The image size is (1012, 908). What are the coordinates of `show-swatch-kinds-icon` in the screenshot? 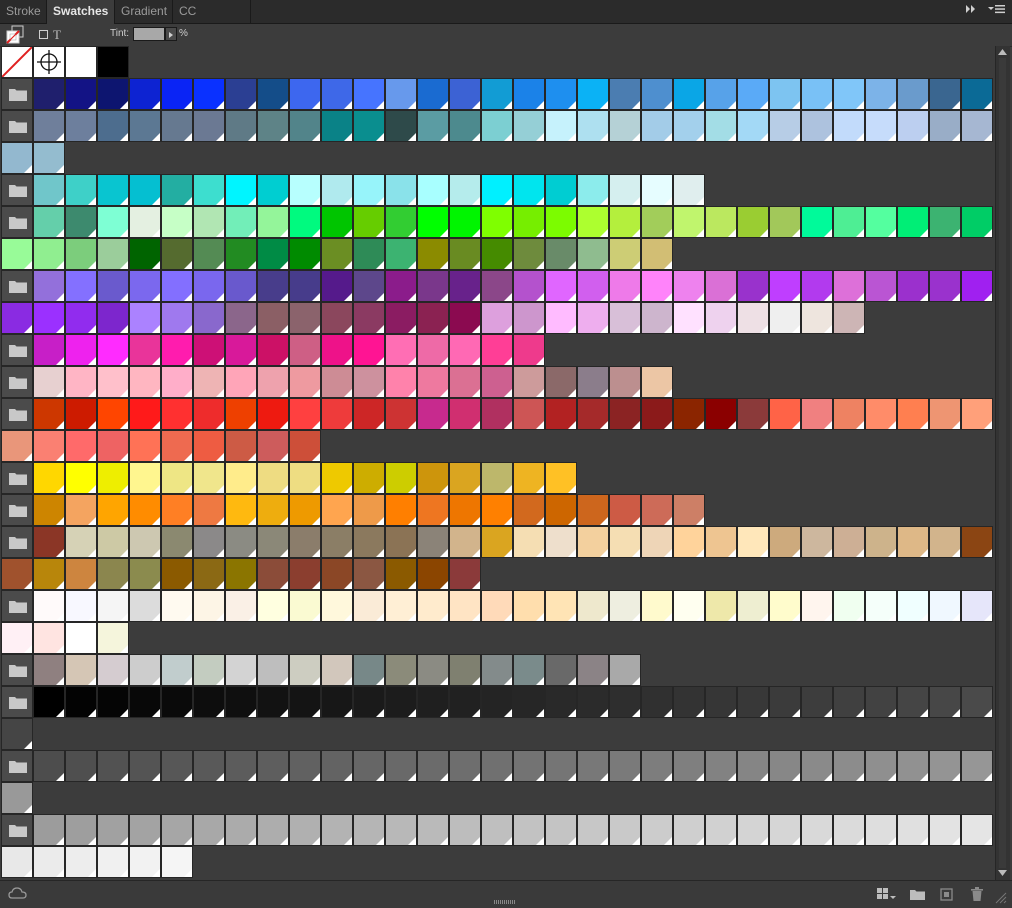 It's located at (886, 894).